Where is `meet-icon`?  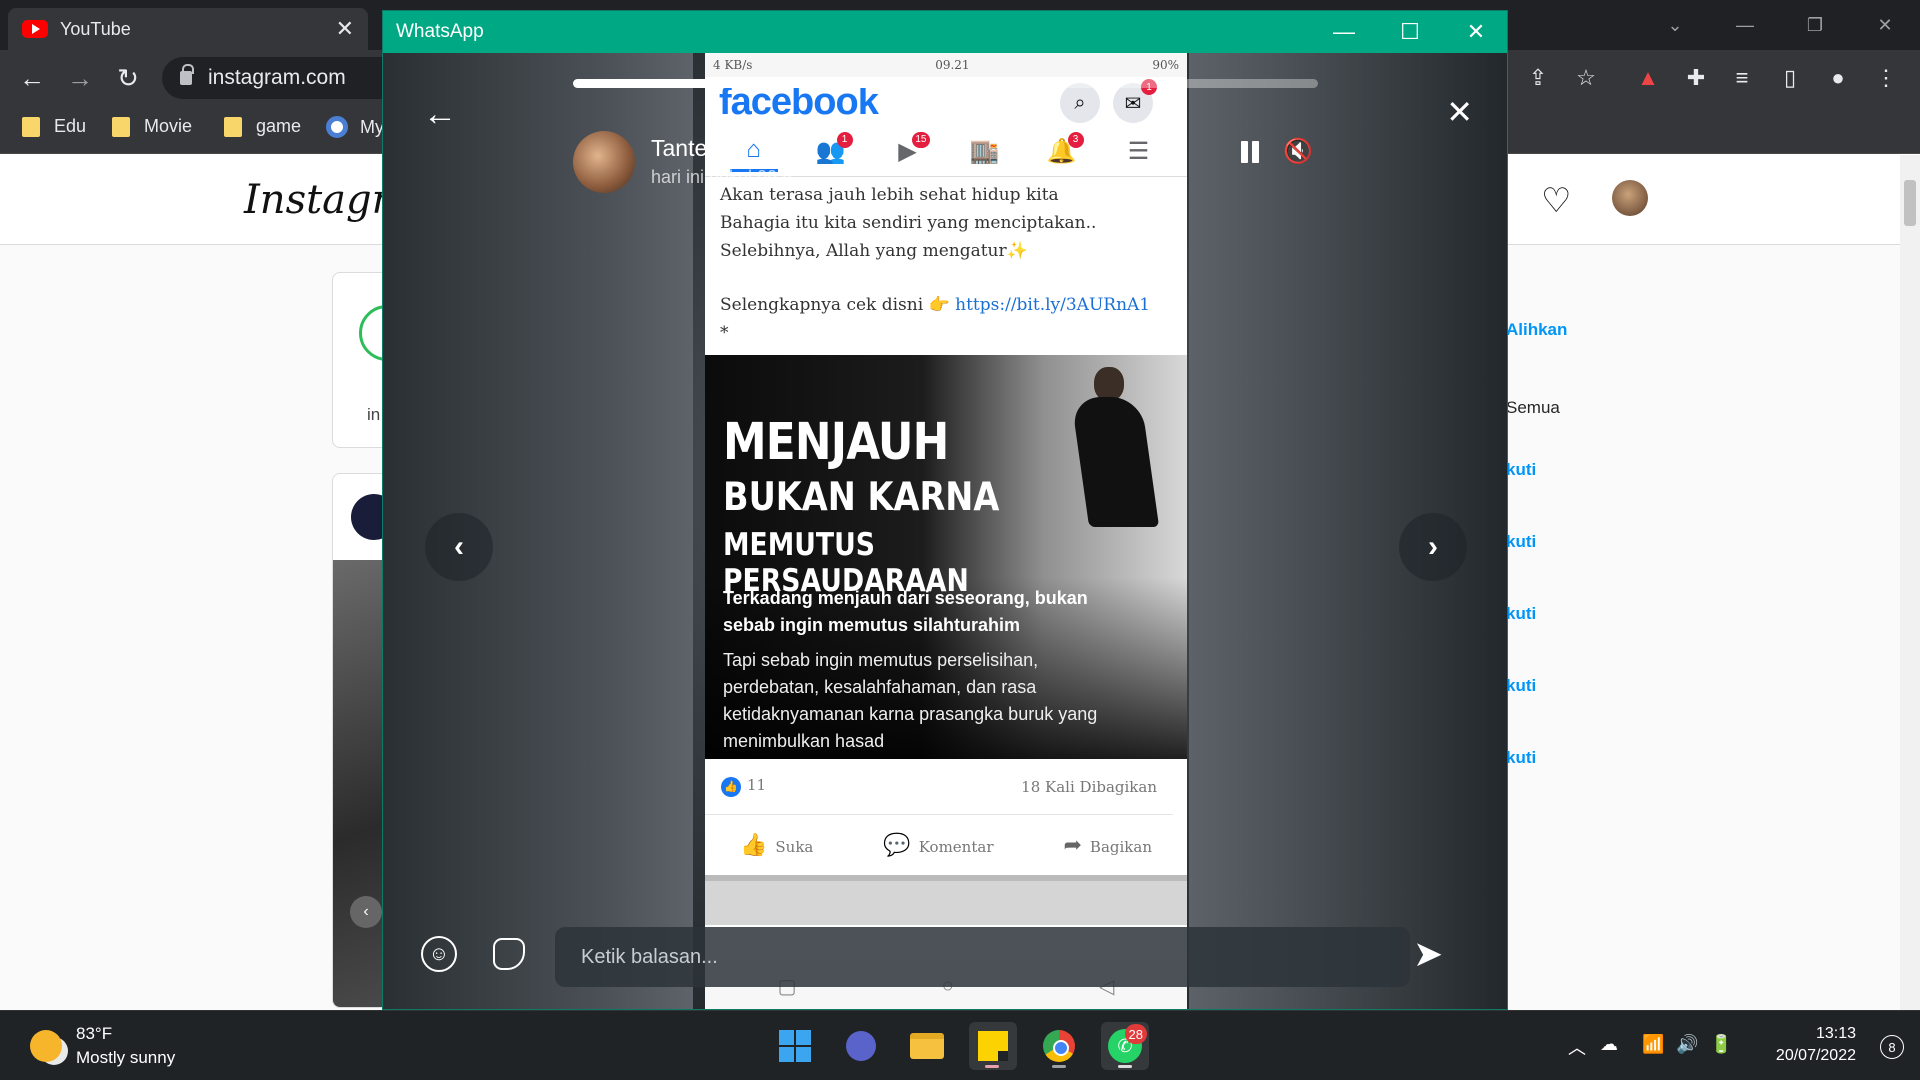
meet-icon is located at coordinates (861, 1046).